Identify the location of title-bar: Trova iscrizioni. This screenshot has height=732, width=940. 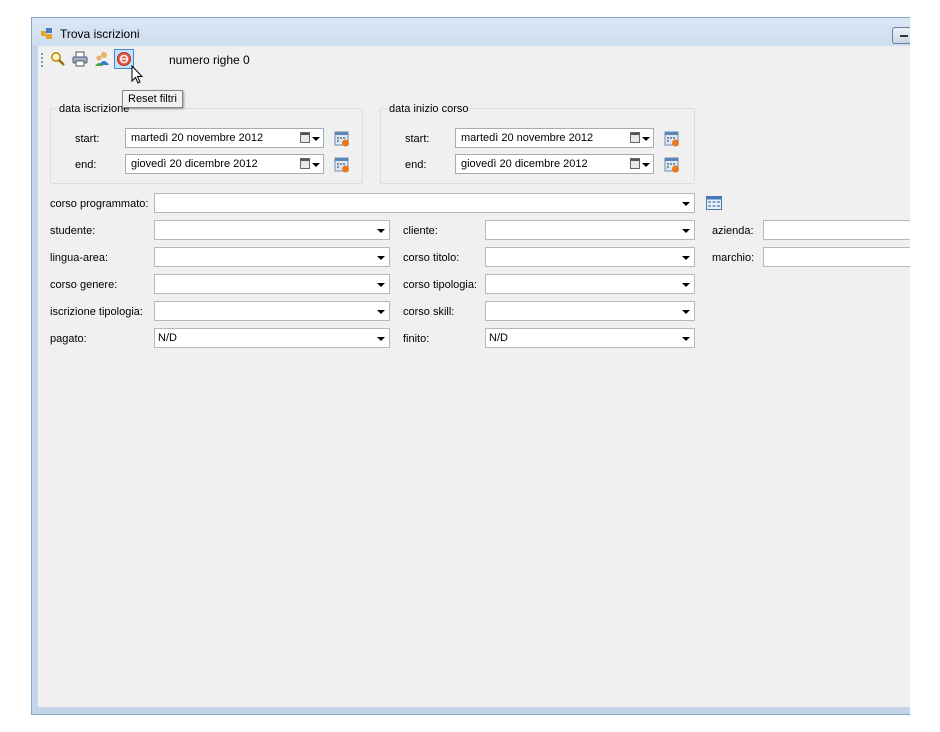
(471, 32).